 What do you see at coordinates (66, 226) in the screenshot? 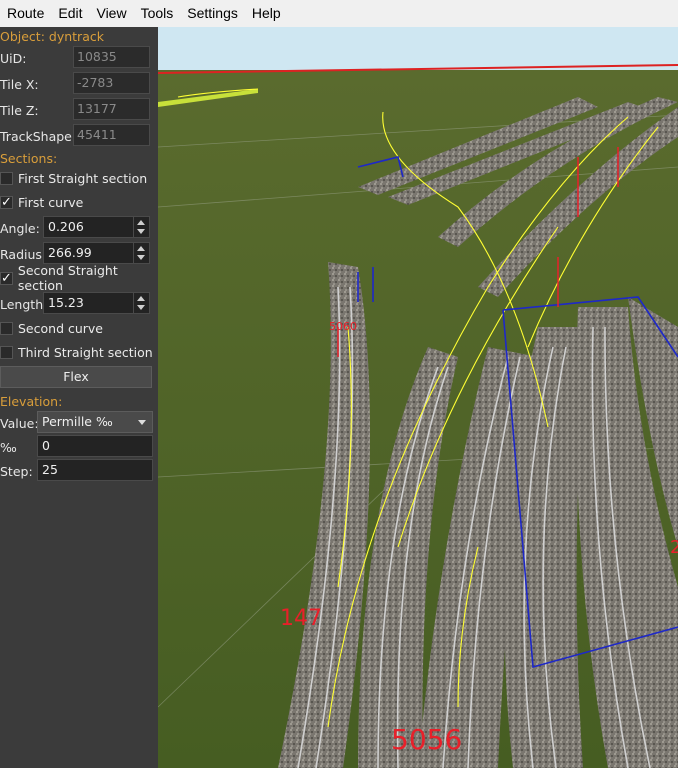
I see `angle-value: 0.206` at bounding box center [66, 226].